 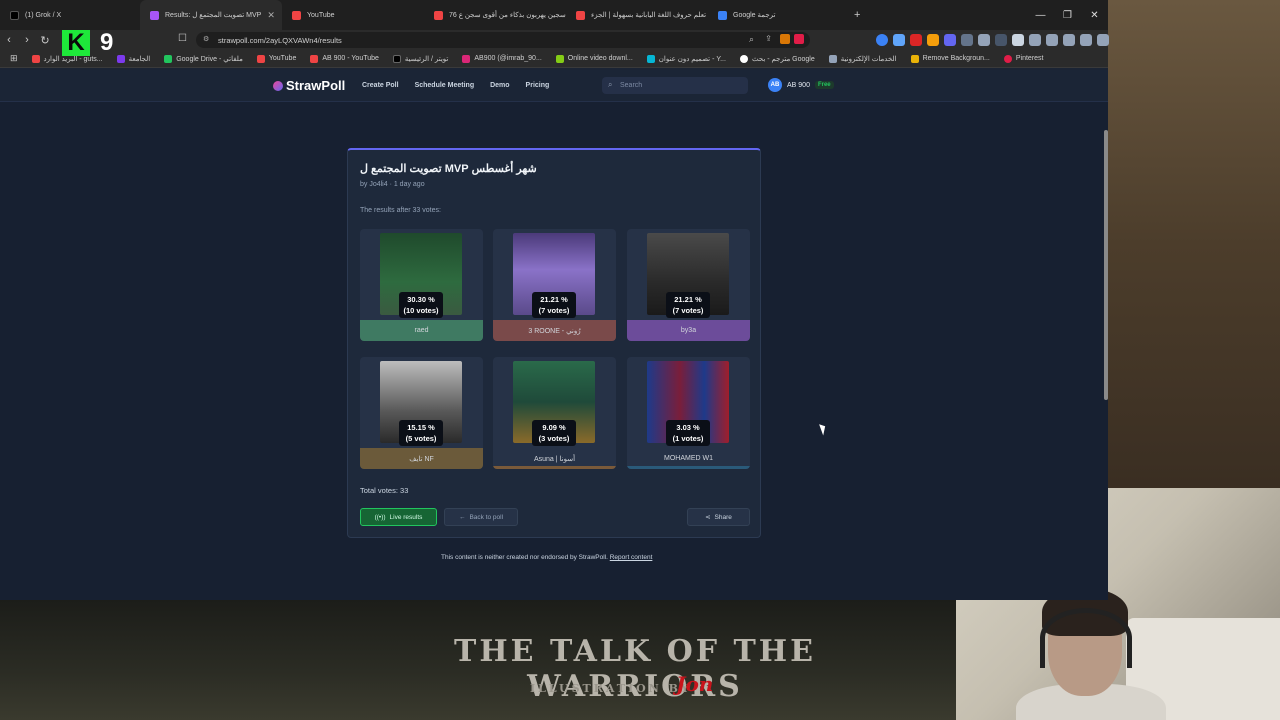 I want to click on wallet-icon, so click(x=1052, y=40).